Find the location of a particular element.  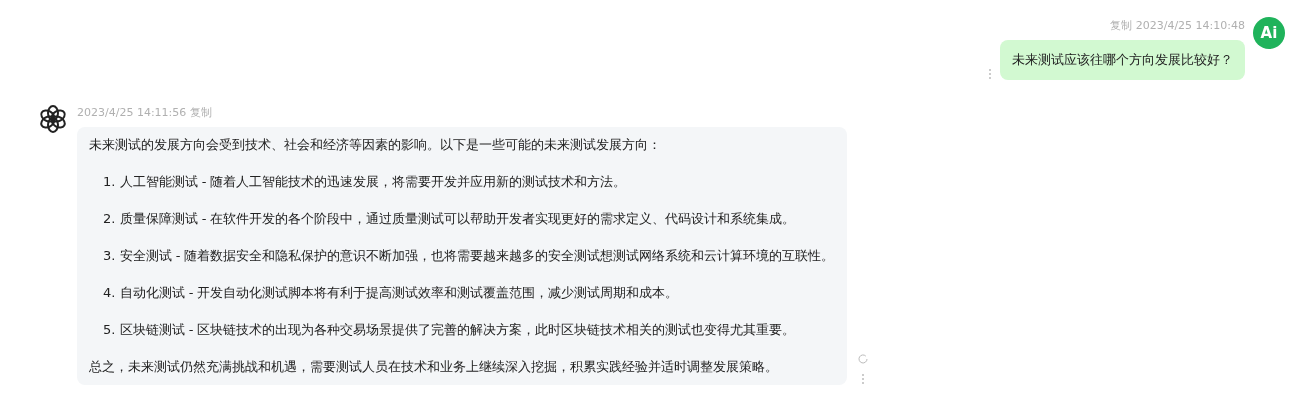

knot-logo-icon is located at coordinates (53, 119).